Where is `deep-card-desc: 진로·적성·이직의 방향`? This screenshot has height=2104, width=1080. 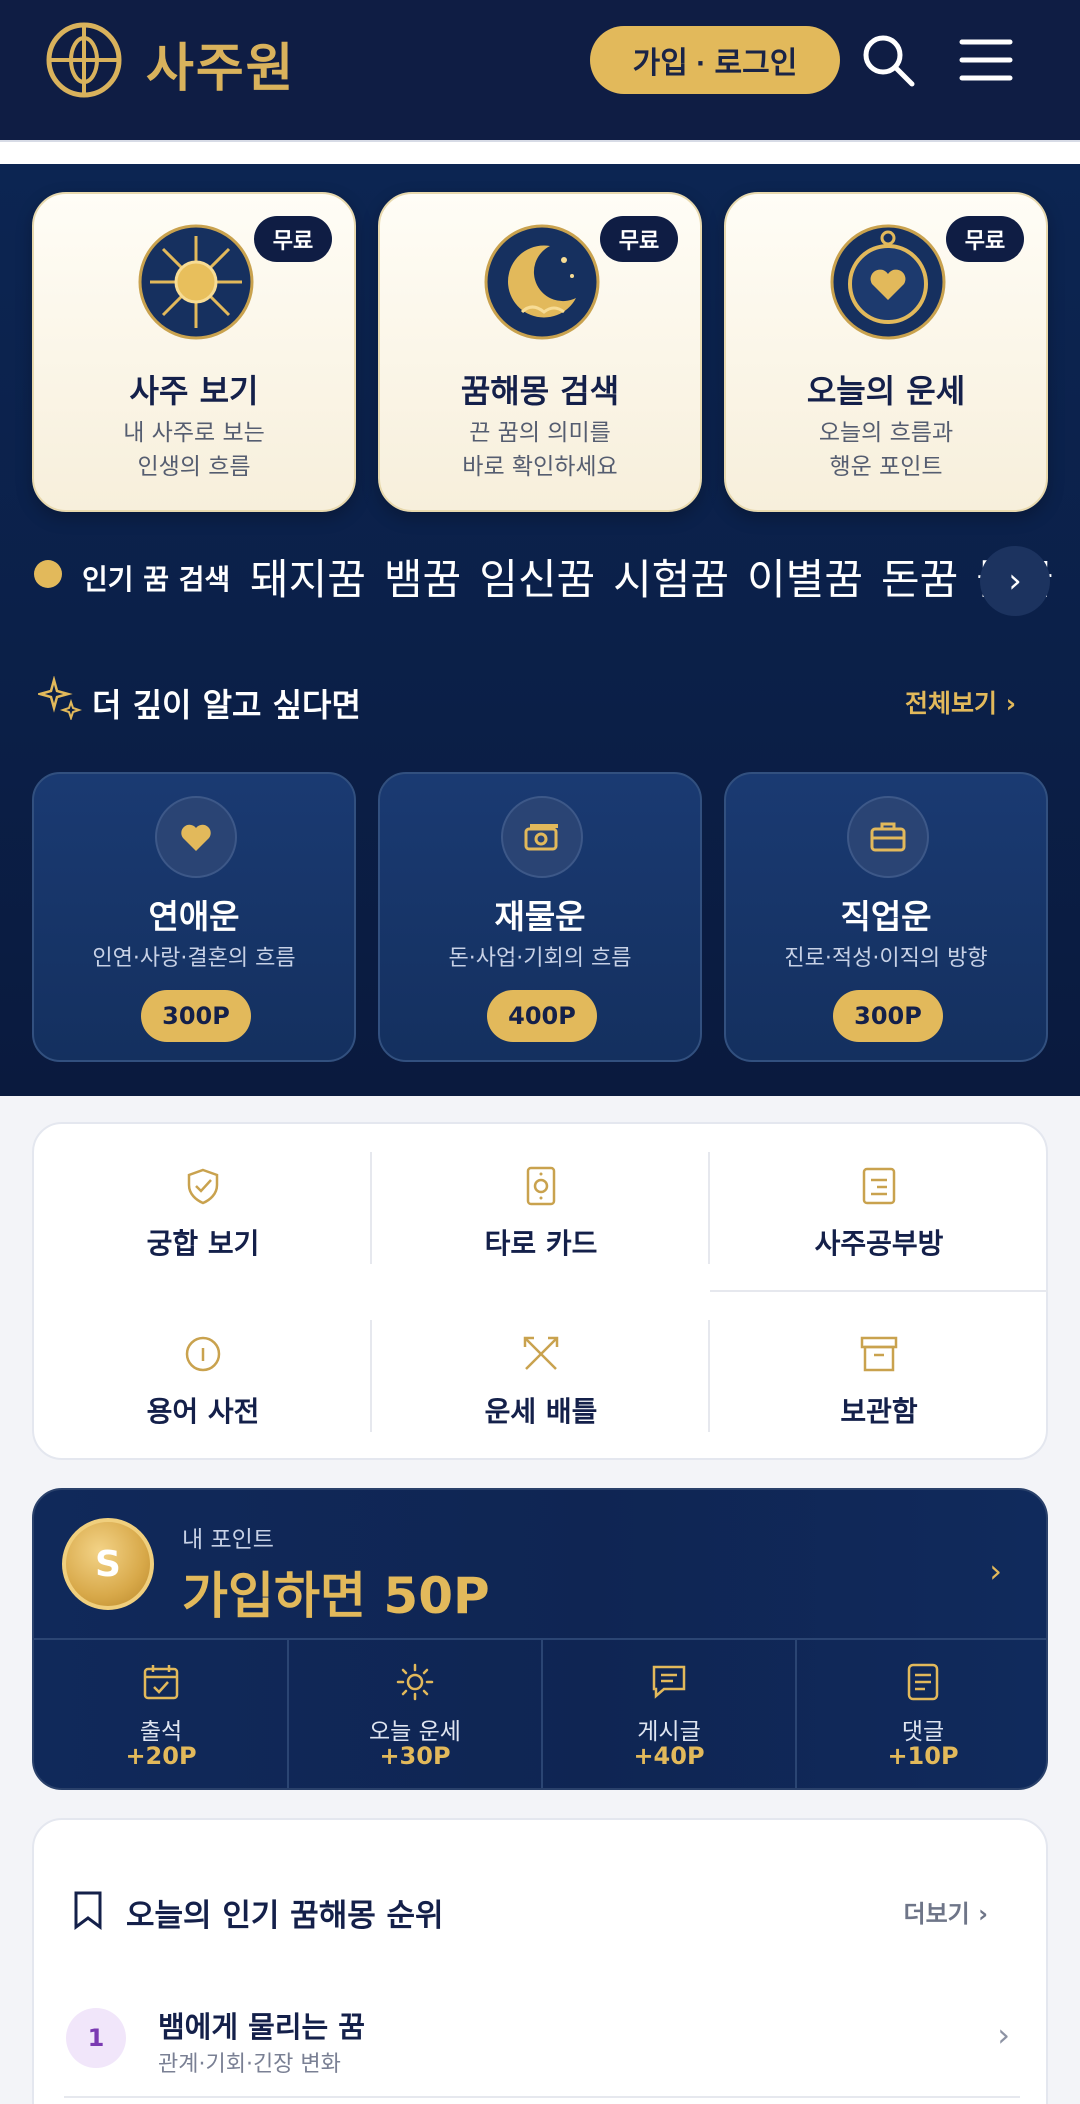
deep-card-desc: 진로·적성·이직의 방향 is located at coordinates (886, 958).